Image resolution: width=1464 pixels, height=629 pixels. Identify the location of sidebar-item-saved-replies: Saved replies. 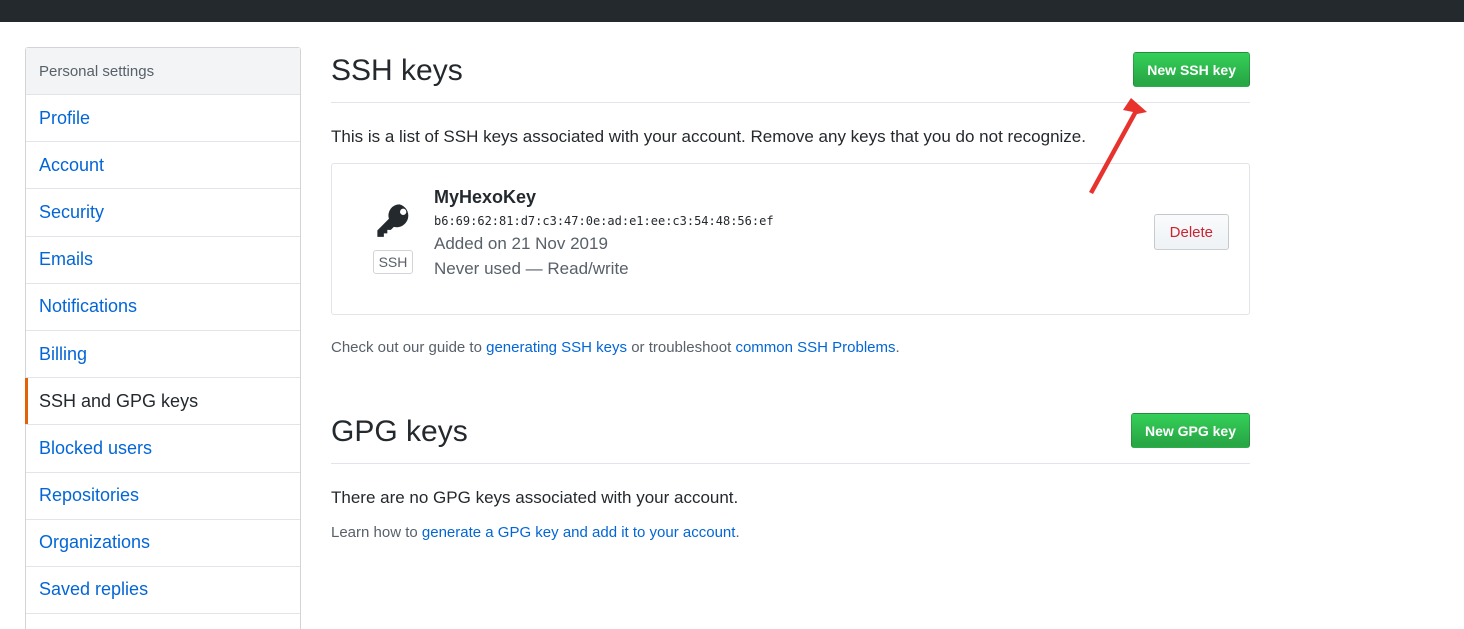
(163, 591).